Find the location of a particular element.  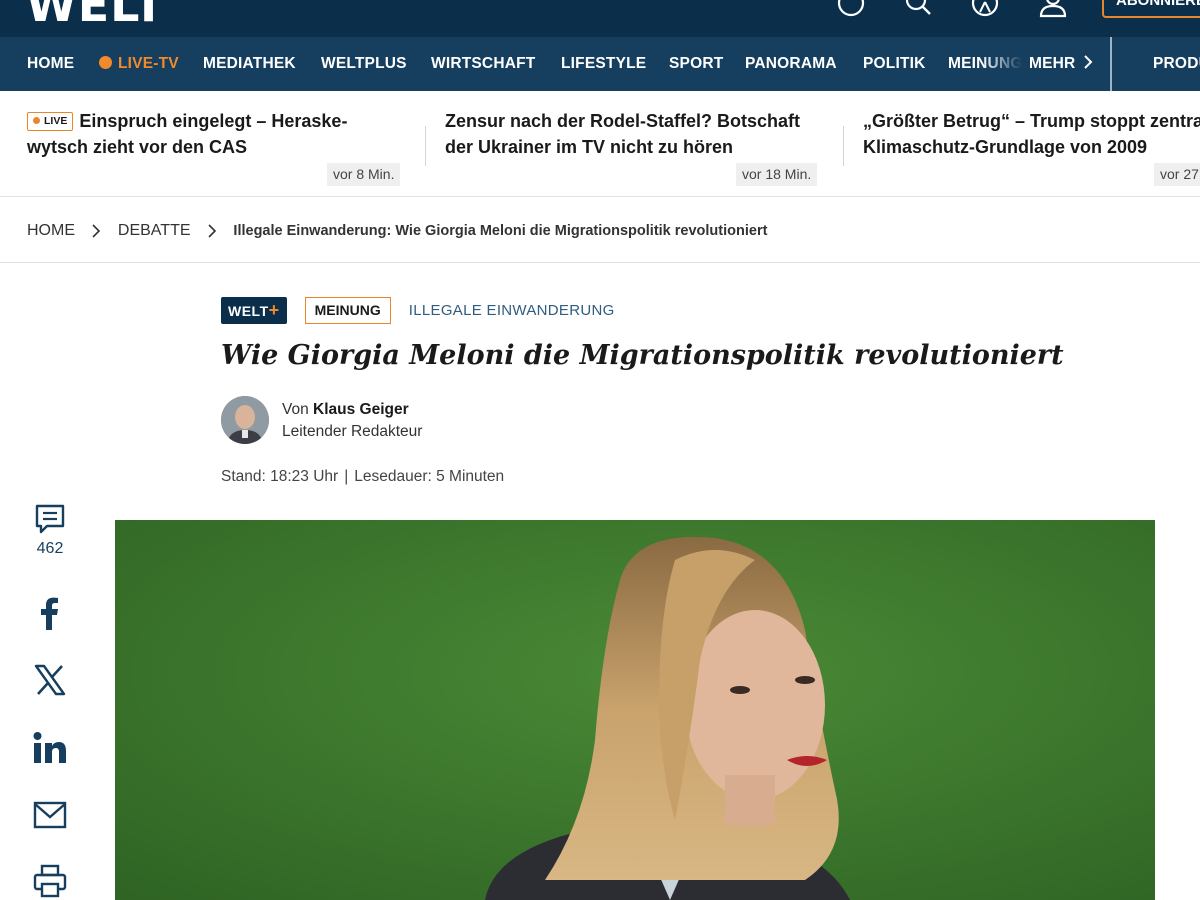

accessibility-icon is located at coordinates (985, 9).